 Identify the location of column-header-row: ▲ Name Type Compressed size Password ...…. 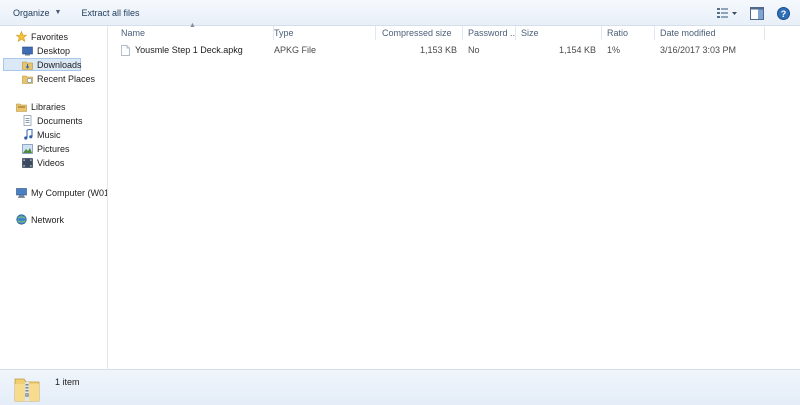
(454, 31).